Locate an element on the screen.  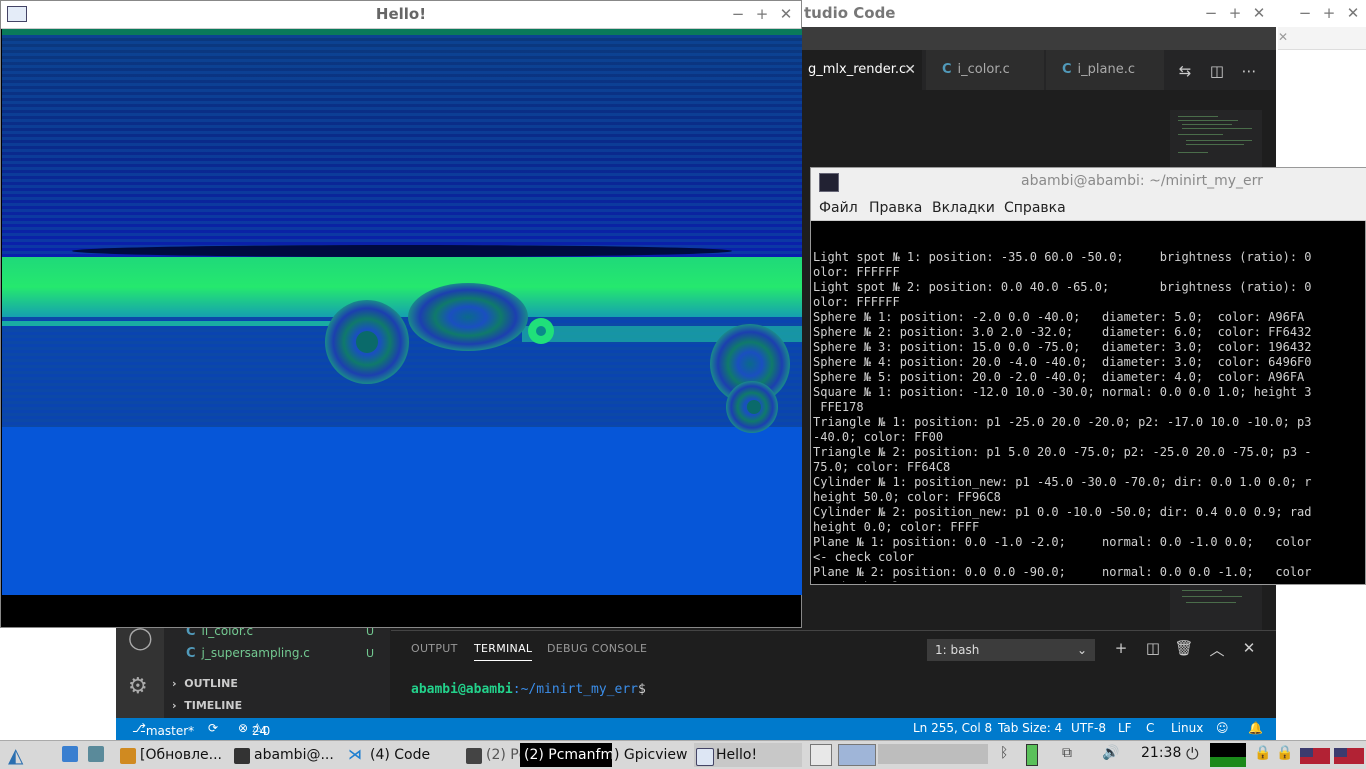
background-window-titlebar: − + ✕ is located at coordinates (1322, 14).